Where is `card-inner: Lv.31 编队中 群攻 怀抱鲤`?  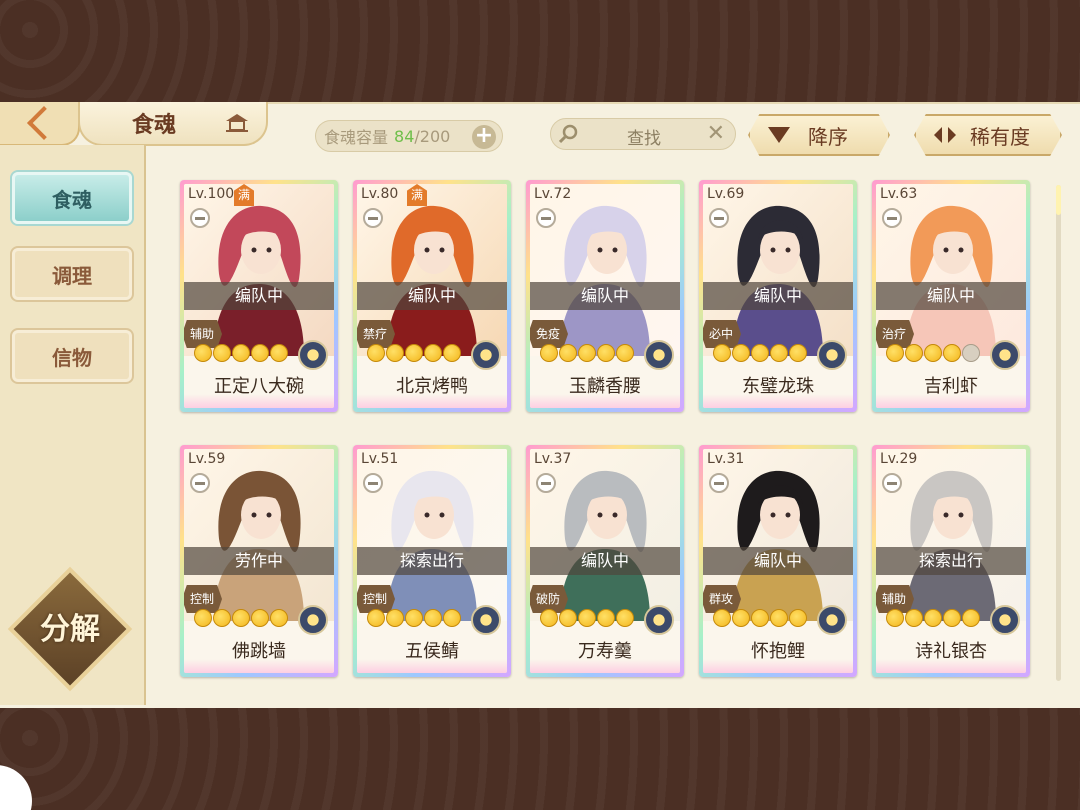
card-inner: Lv.31 编队中 群攻 怀抱鲤 is located at coordinates (778, 561).